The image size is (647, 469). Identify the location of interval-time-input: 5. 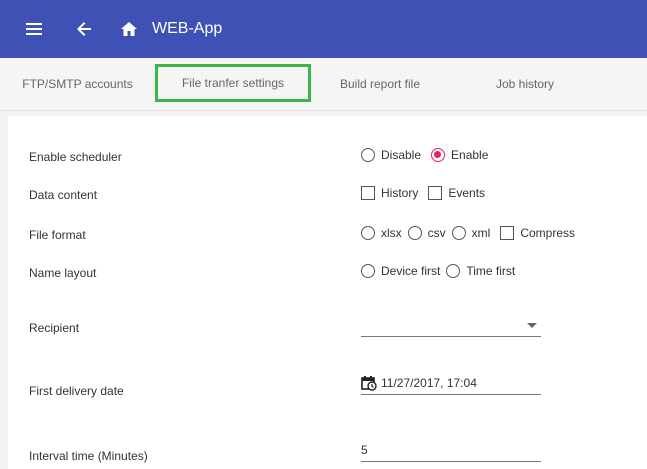
(451, 450).